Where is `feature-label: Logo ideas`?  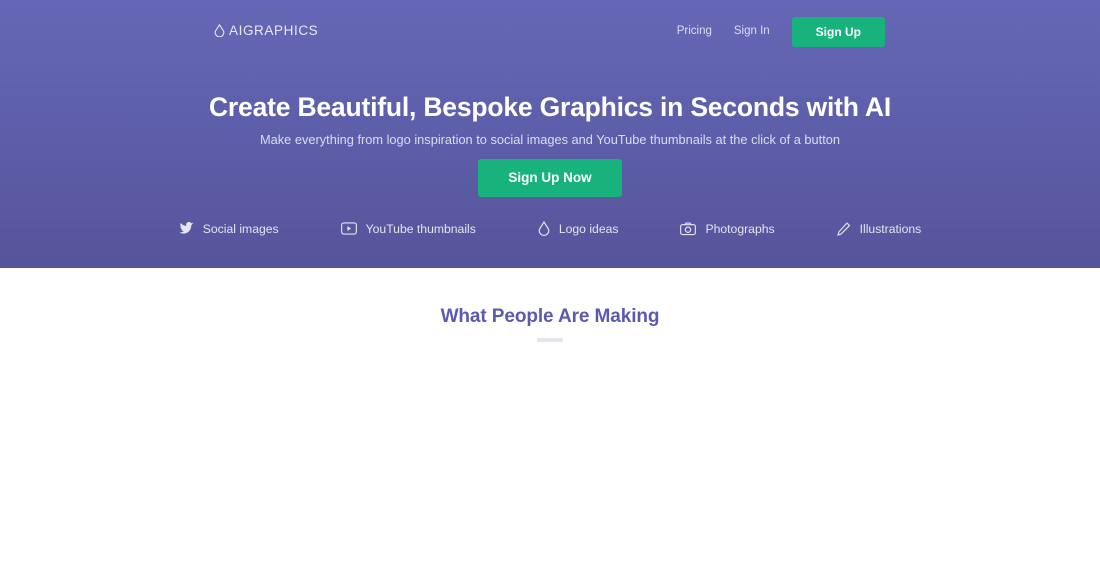
feature-label: Logo ideas is located at coordinates (588, 228).